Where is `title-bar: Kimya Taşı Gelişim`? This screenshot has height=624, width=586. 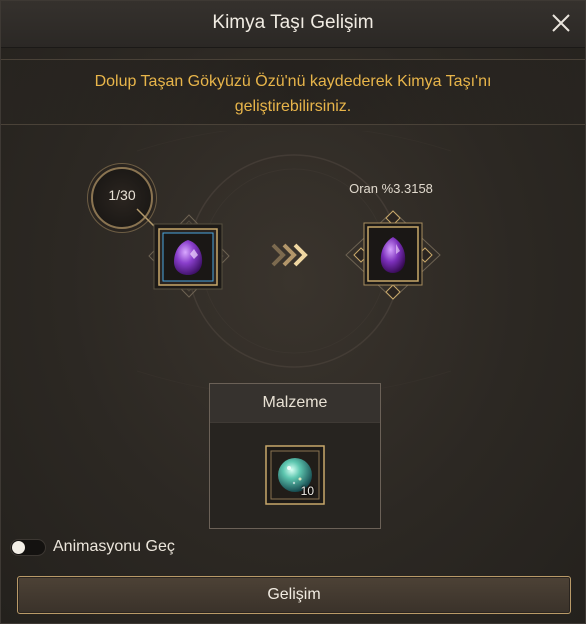
title-bar: Kimya Taşı Gelişim is located at coordinates (293, 24).